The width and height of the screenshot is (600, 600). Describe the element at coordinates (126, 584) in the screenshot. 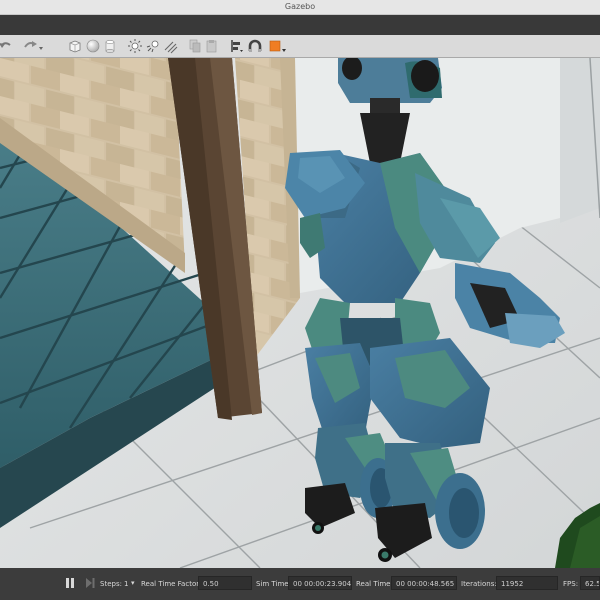

I see `steps-value: 1` at that location.